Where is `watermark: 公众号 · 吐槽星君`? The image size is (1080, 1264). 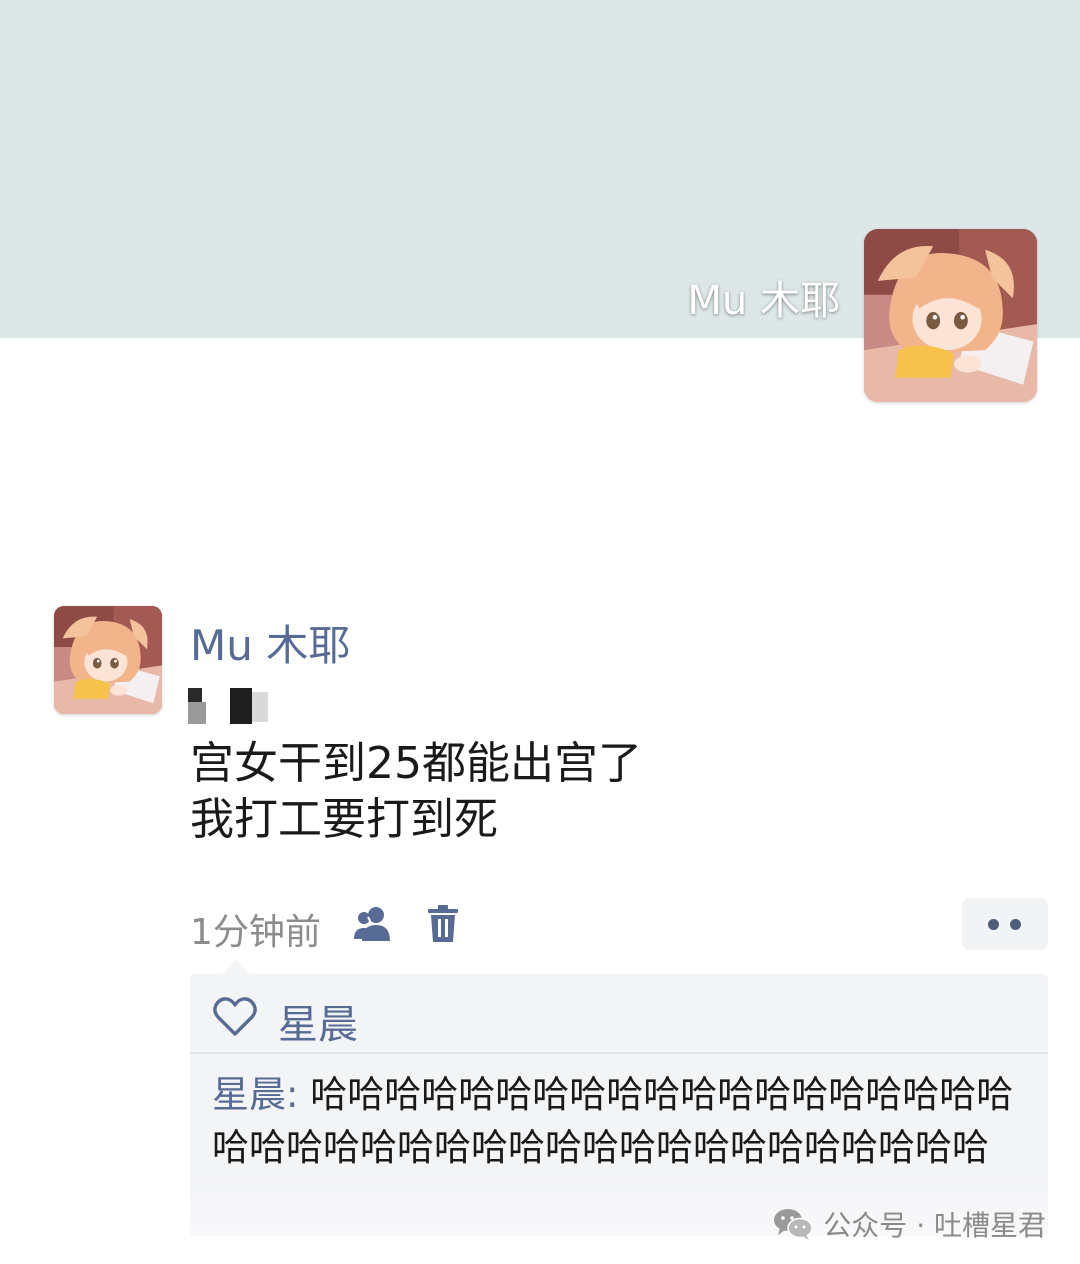 watermark: 公众号 · 吐槽星君 is located at coordinates (909, 1224).